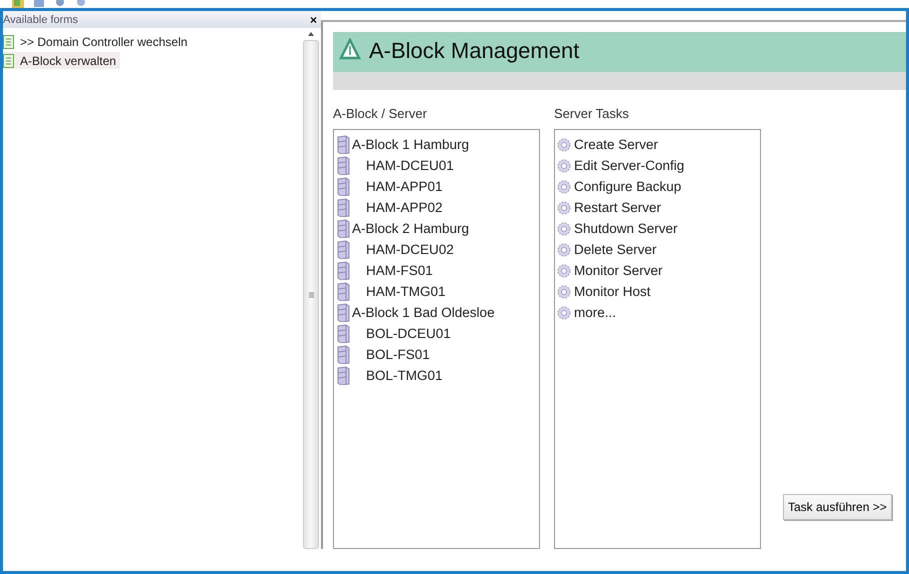  I want to click on tree-item: HAM-DCEU02, so click(395, 249).